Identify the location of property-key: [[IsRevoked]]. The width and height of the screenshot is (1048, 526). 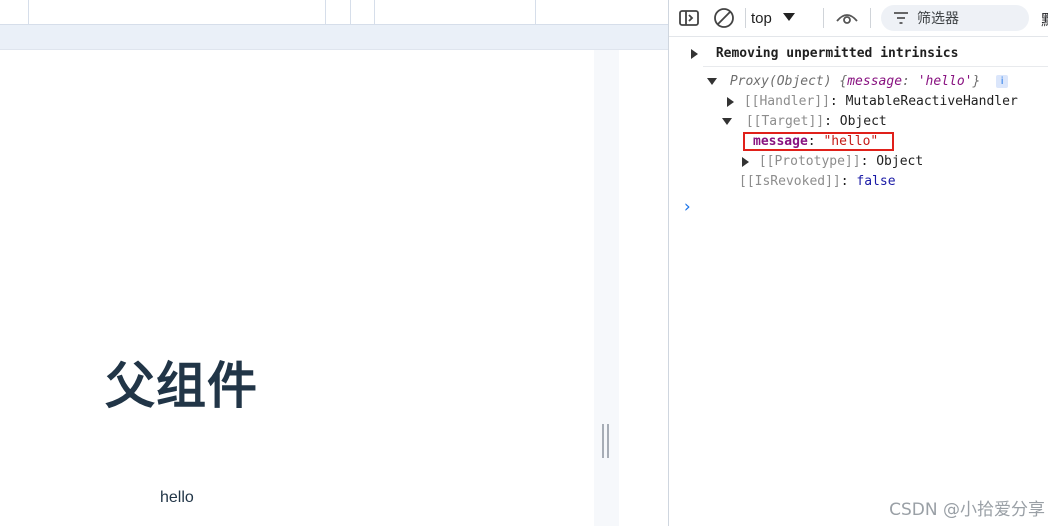
(790, 181).